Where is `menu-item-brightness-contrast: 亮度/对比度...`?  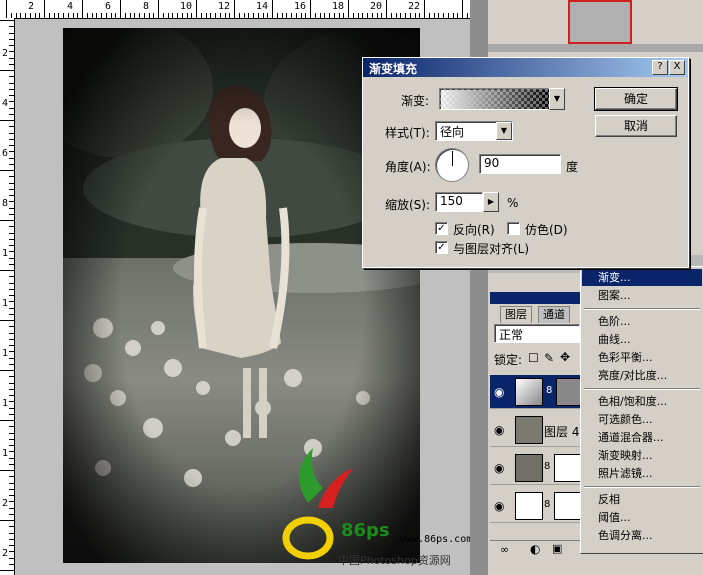 menu-item-brightness-contrast: 亮度/对比度... is located at coordinates (642, 375).